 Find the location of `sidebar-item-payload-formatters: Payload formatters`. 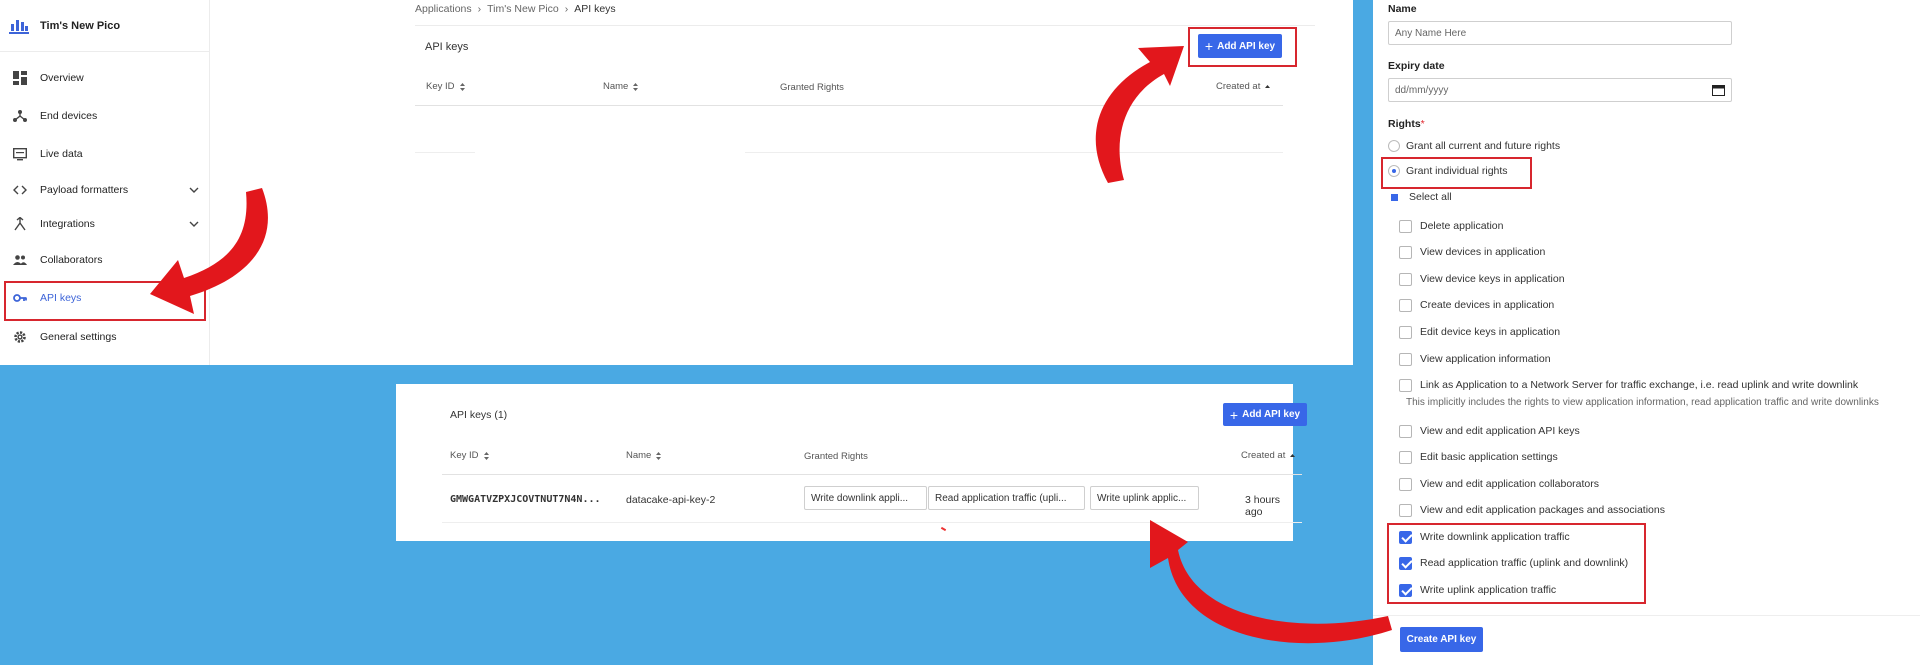

sidebar-item-payload-formatters: Payload formatters is located at coordinates (105, 190).